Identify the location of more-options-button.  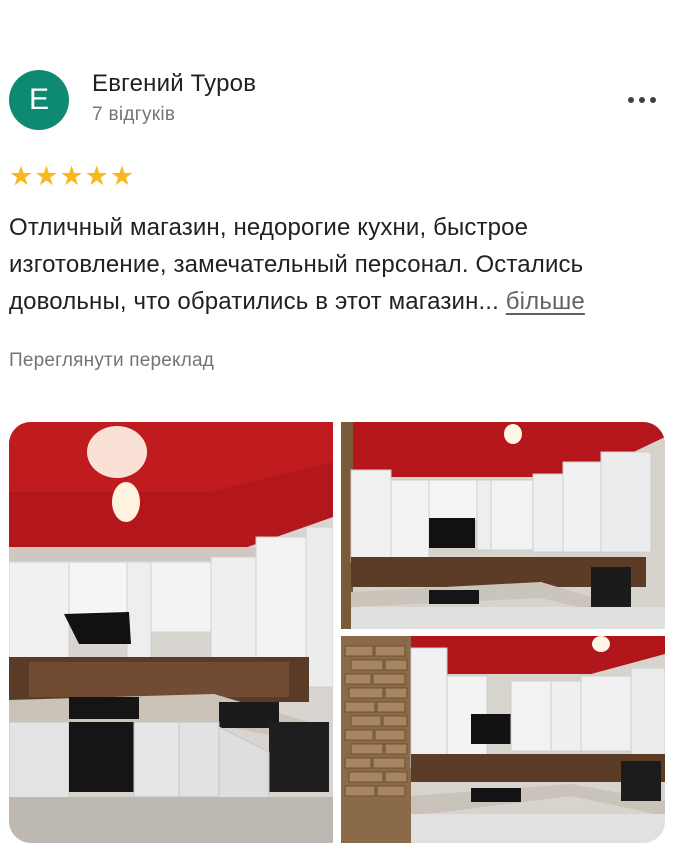
(642, 100).